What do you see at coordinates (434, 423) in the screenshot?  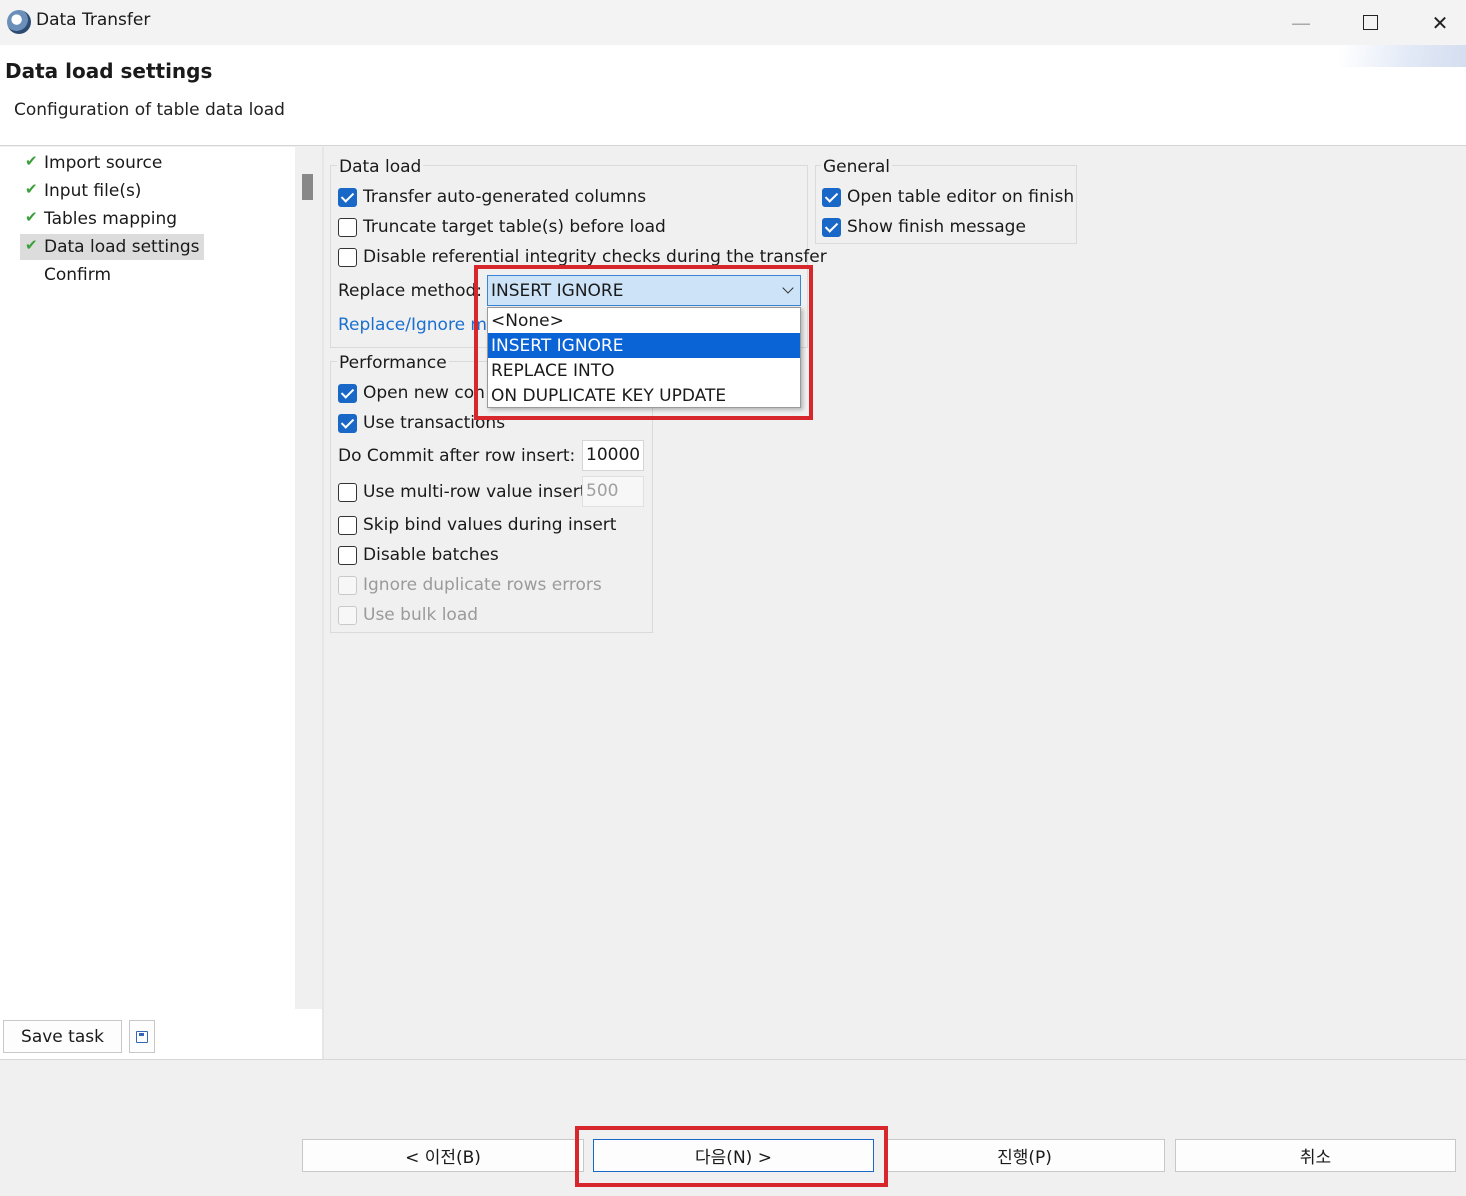 I see `checkbox-label: Use transactions` at bounding box center [434, 423].